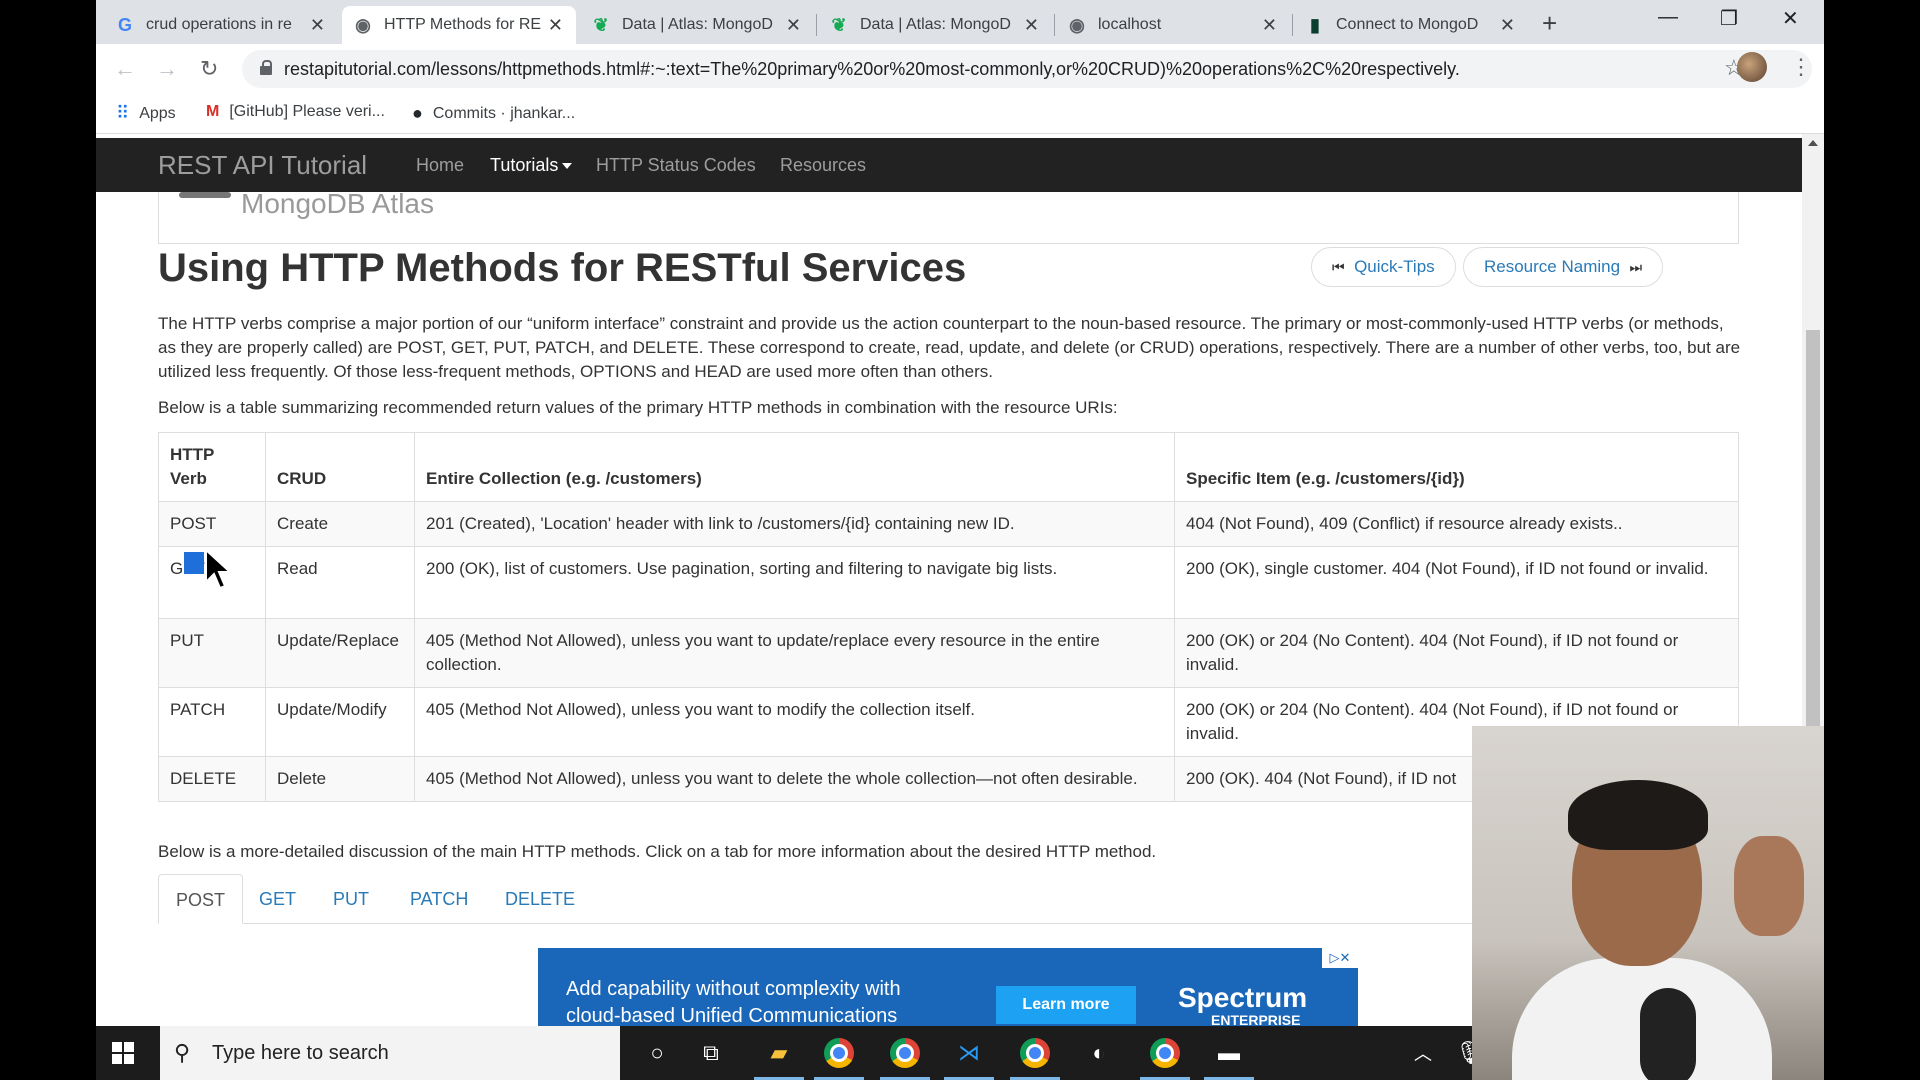  I want to click on search-placeholder: Type here to search, so click(300, 1053).